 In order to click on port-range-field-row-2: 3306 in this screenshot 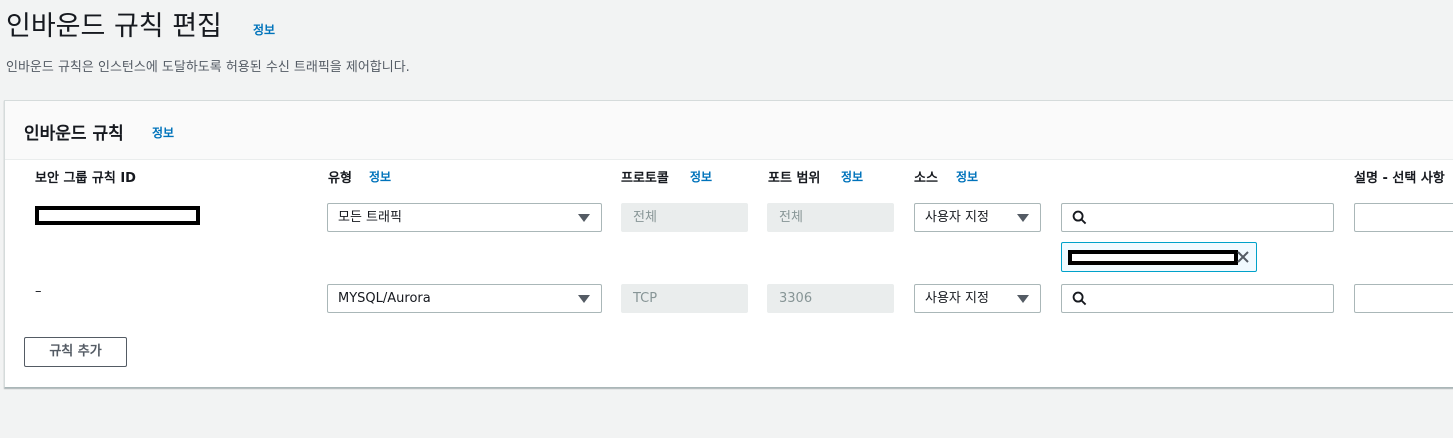, I will do `click(830, 298)`.